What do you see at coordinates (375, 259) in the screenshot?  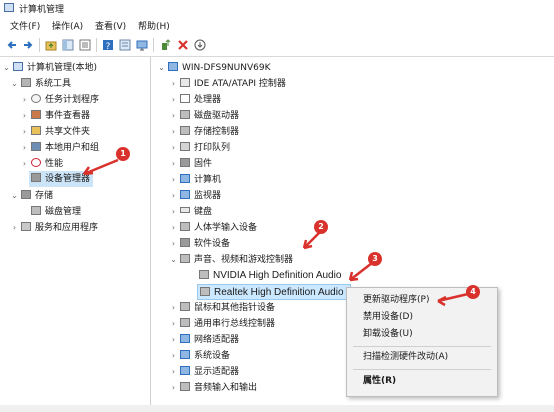 I see `annotation-badge: 3` at bounding box center [375, 259].